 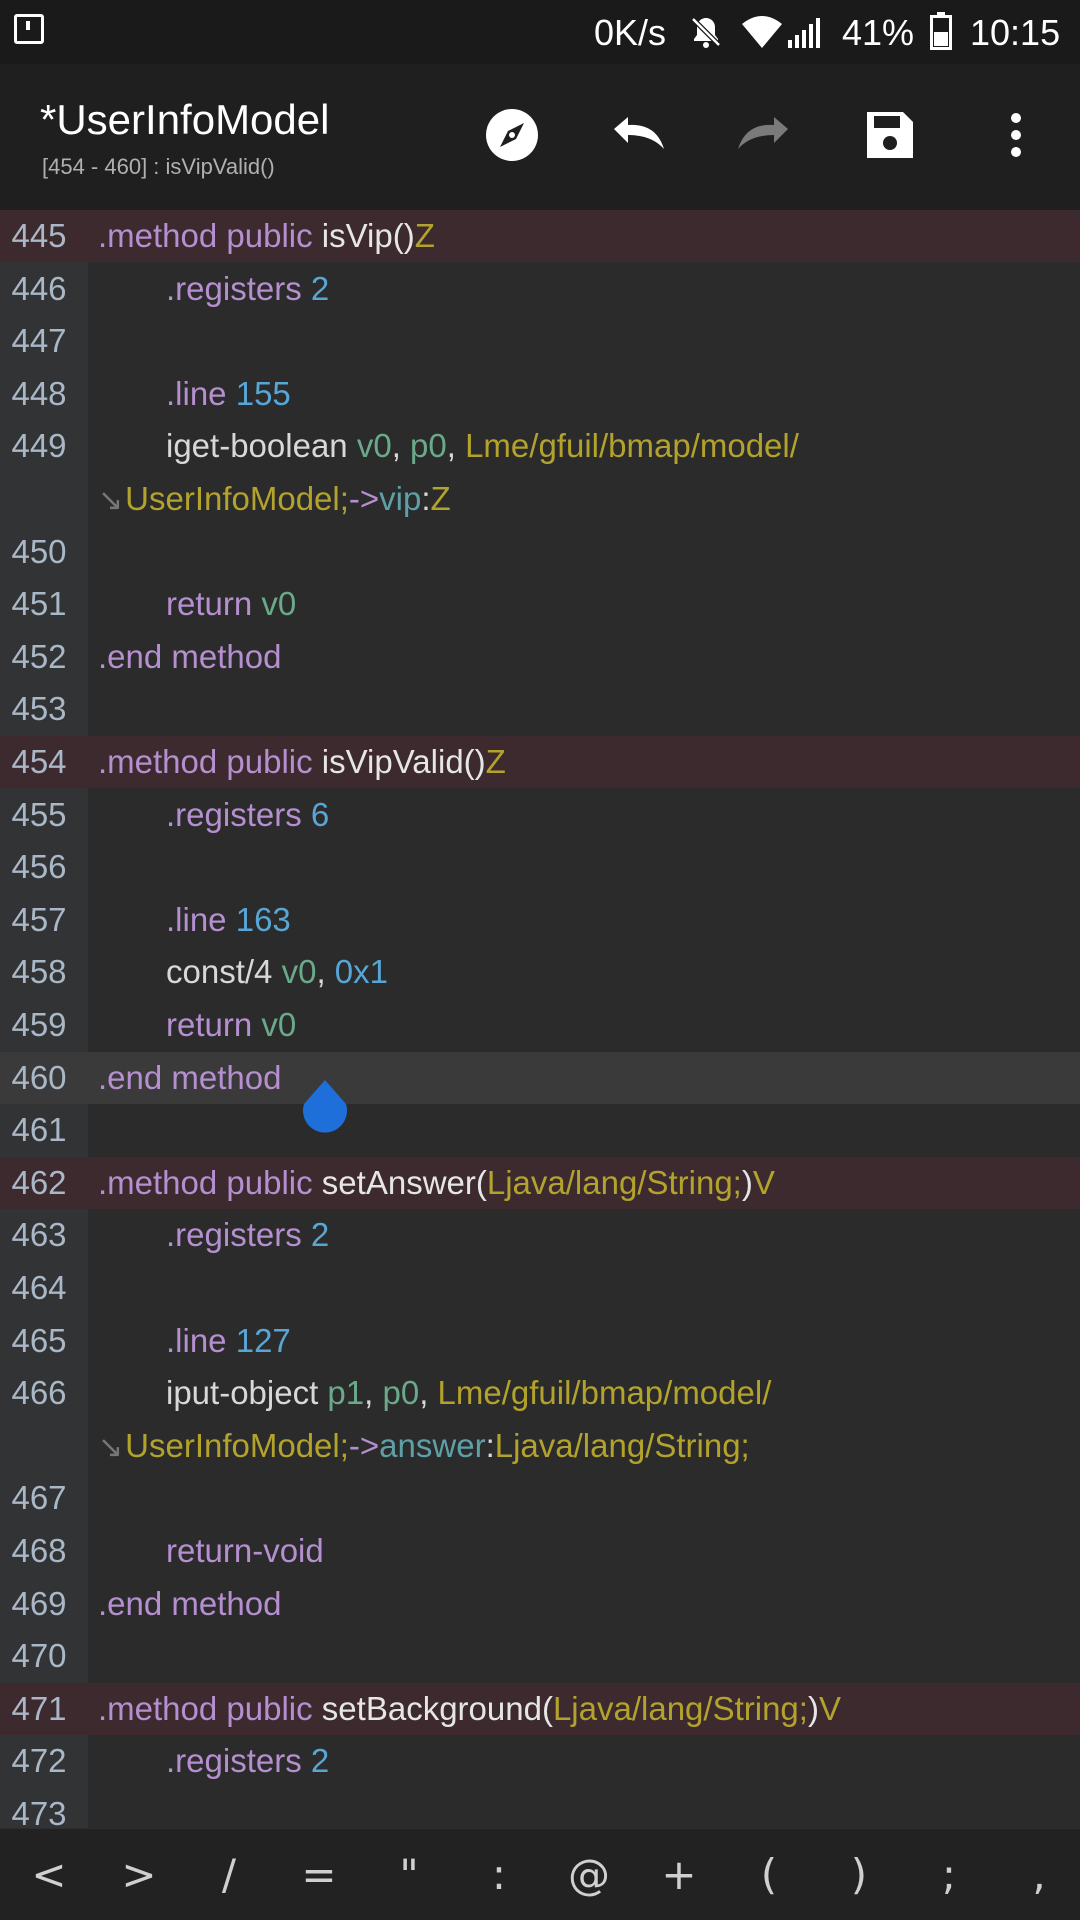 I want to click on battery-percent: 41%, so click(x=878, y=32).